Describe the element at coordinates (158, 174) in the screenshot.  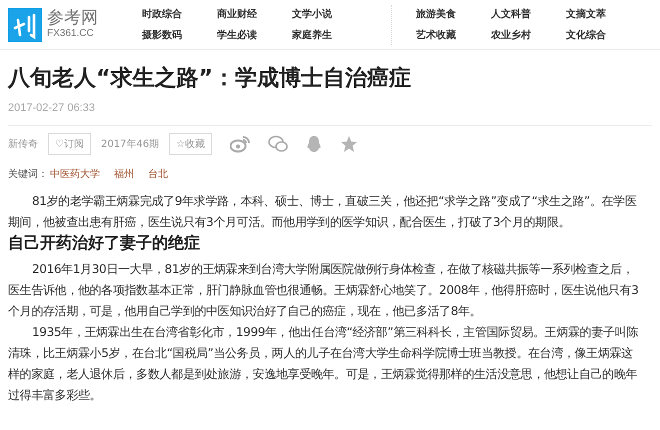
I see `keyword-link: 台北` at that location.